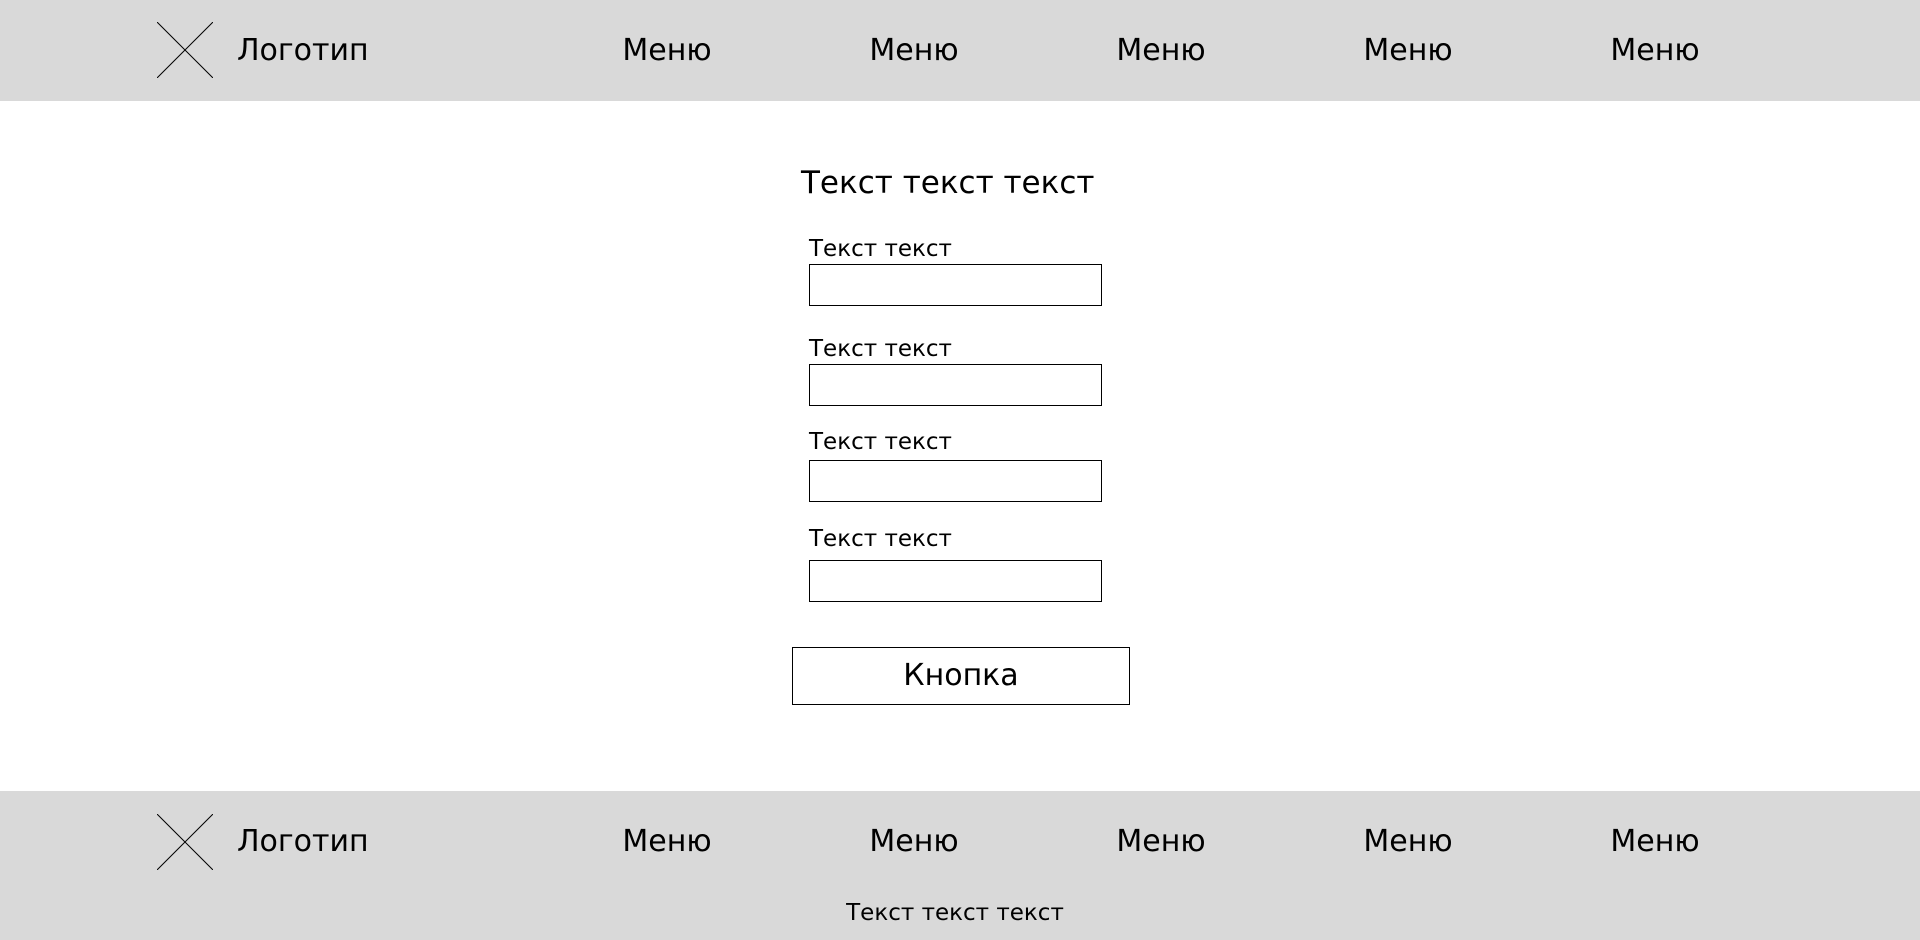 Image resolution: width=1920 pixels, height=940 pixels. Describe the element at coordinates (880, 249) in the screenshot. I see `field-label-1: Текст текст` at that location.